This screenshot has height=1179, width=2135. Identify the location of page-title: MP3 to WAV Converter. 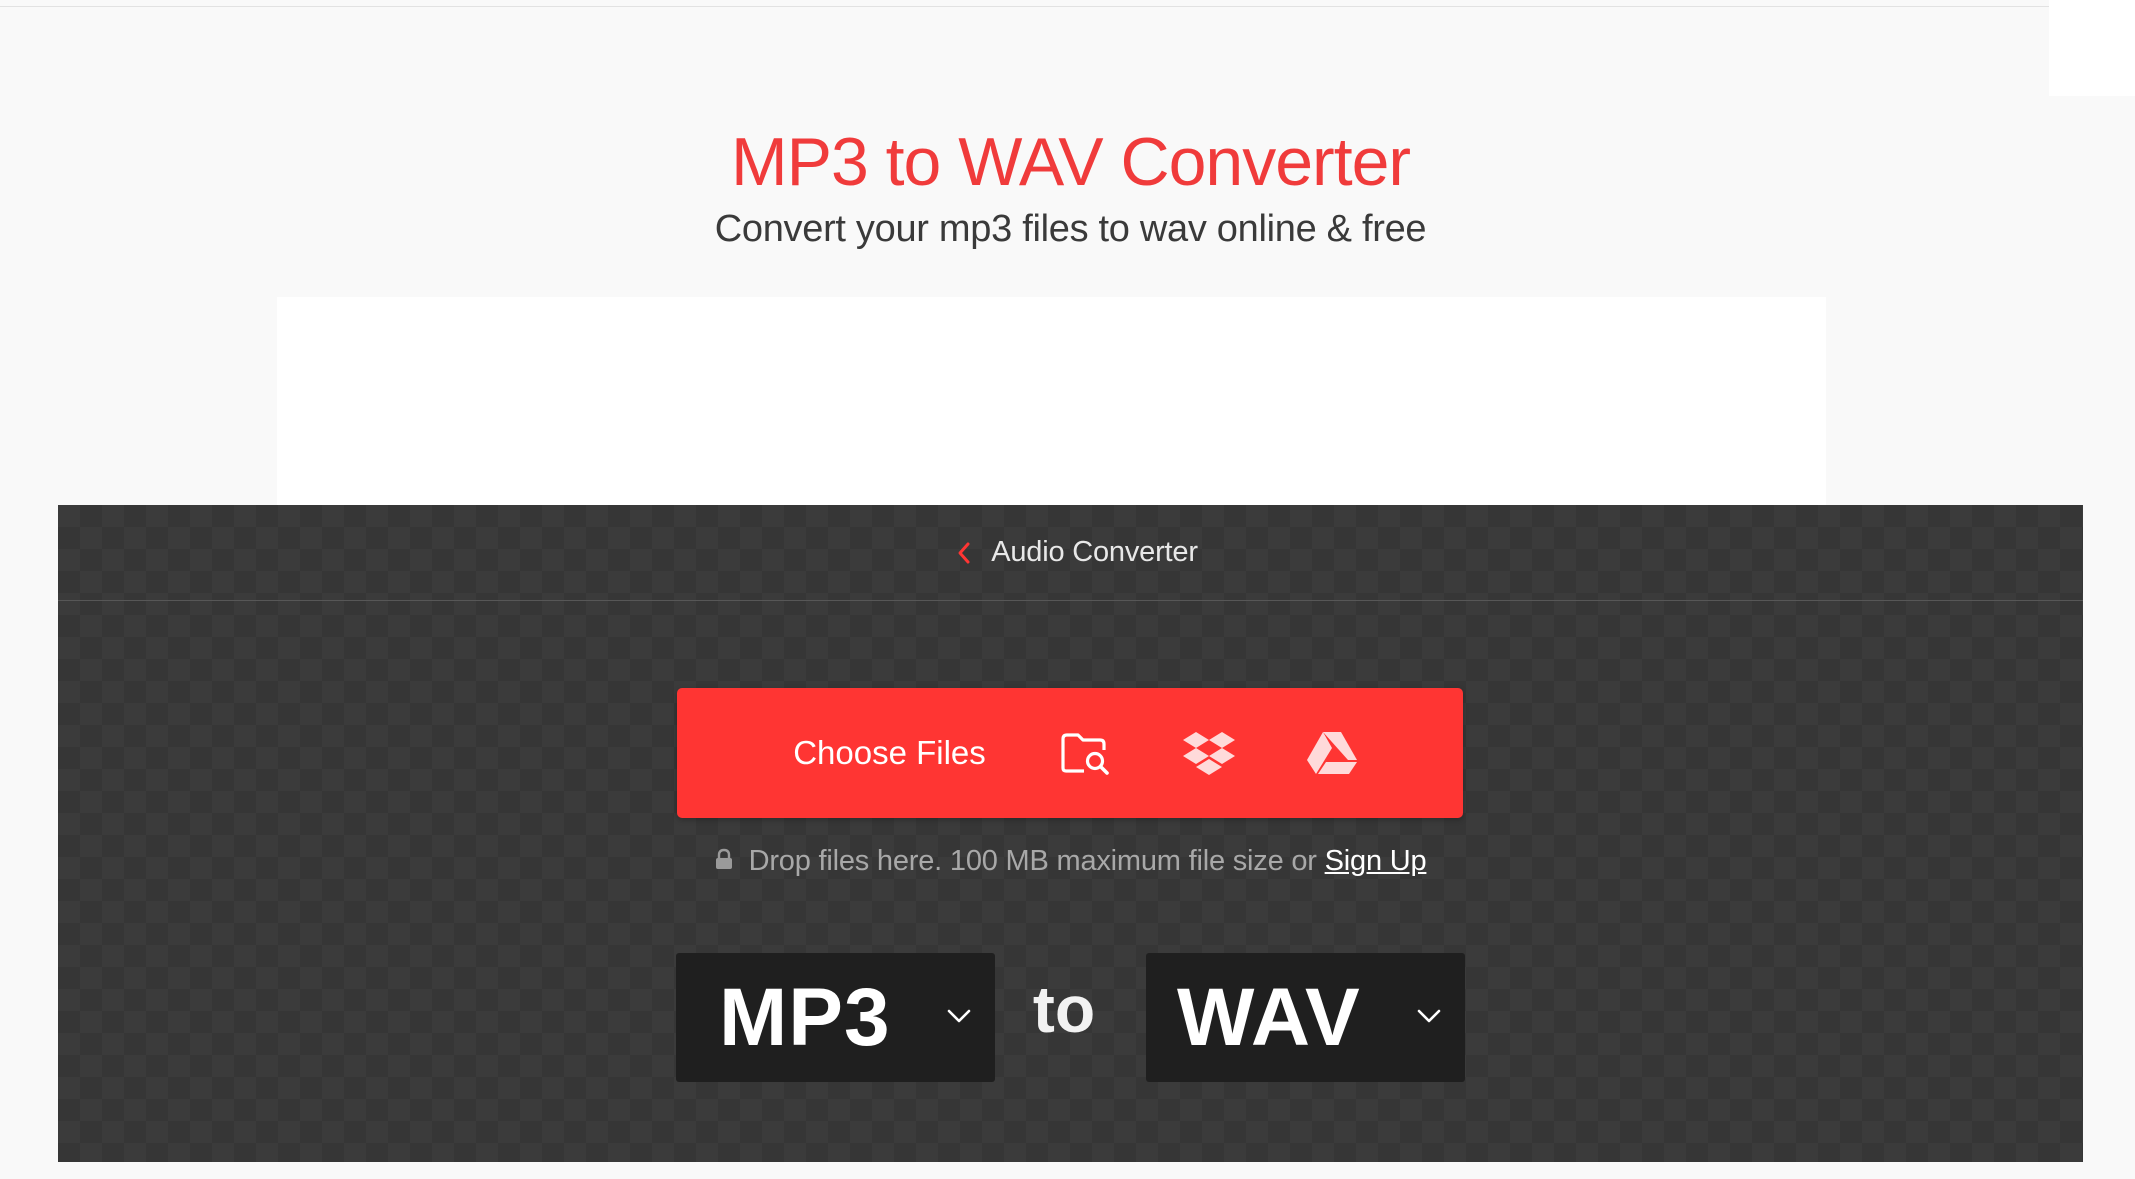
(1070, 162).